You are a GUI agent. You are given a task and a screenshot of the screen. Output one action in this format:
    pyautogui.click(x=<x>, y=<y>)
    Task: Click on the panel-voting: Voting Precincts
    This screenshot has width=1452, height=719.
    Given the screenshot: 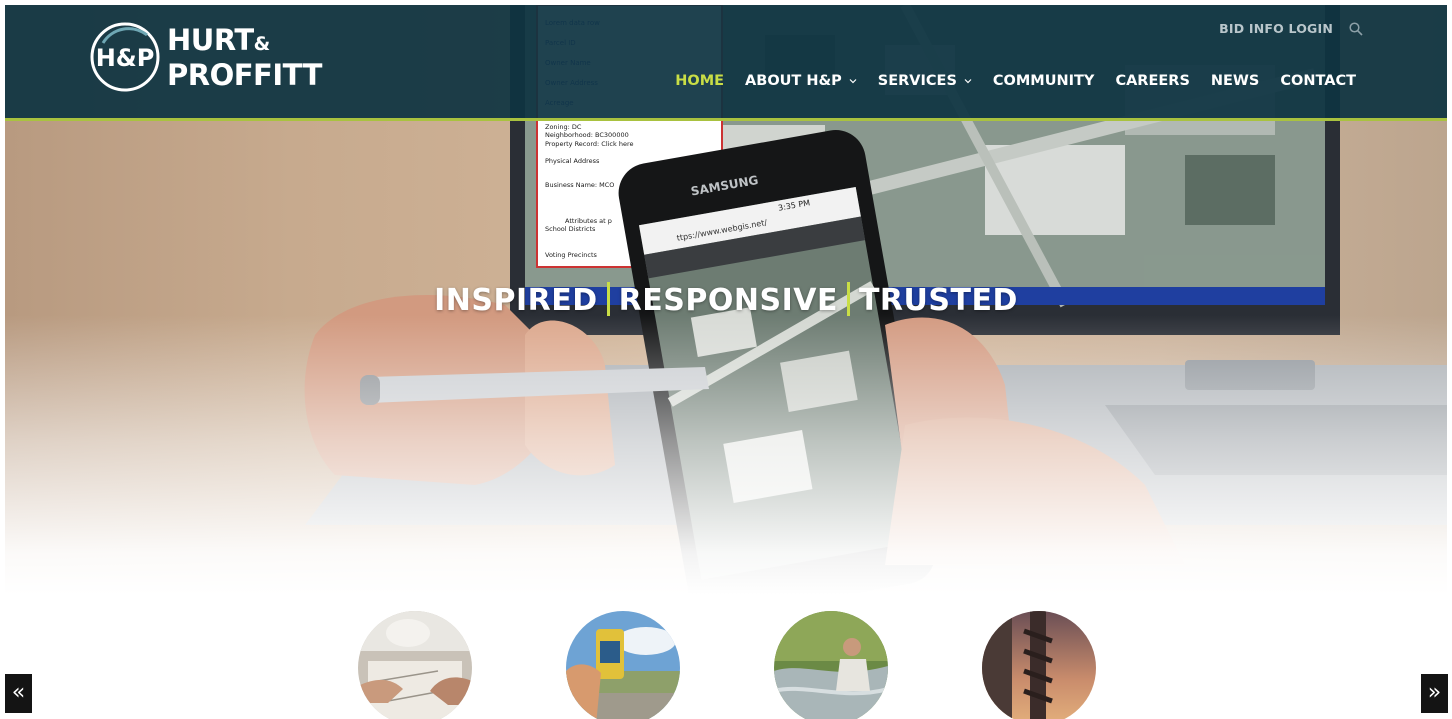 What is the action you would take?
    pyautogui.click(x=571, y=255)
    